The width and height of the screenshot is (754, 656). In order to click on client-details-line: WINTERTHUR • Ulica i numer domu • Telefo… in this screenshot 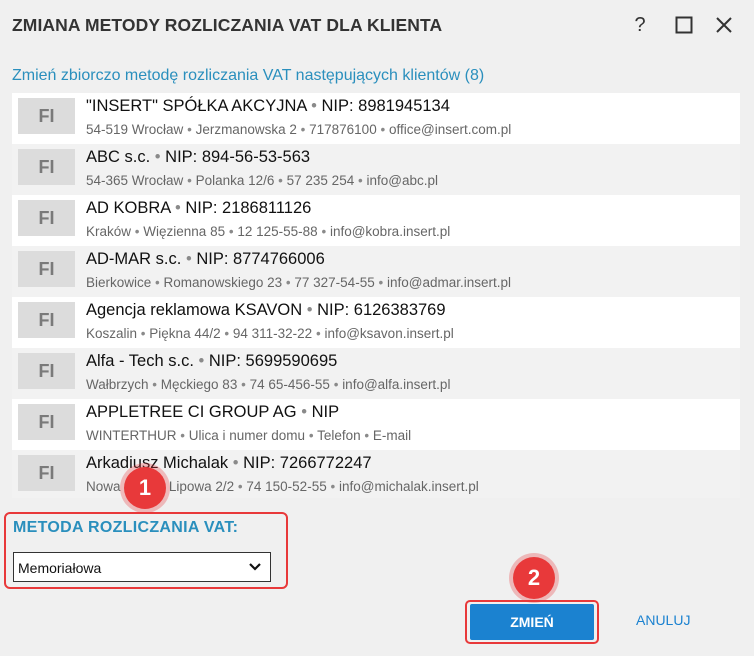, I will do `click(248, 435)`.